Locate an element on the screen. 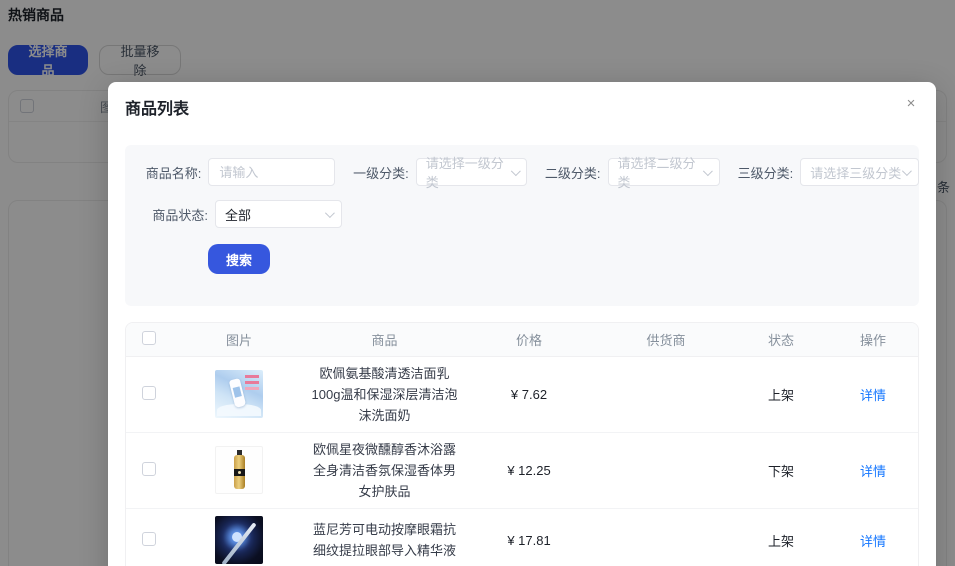 This screenshot has height=566, width=955. product-price: ¥ 12.25 is located at coordinates (529, 470).